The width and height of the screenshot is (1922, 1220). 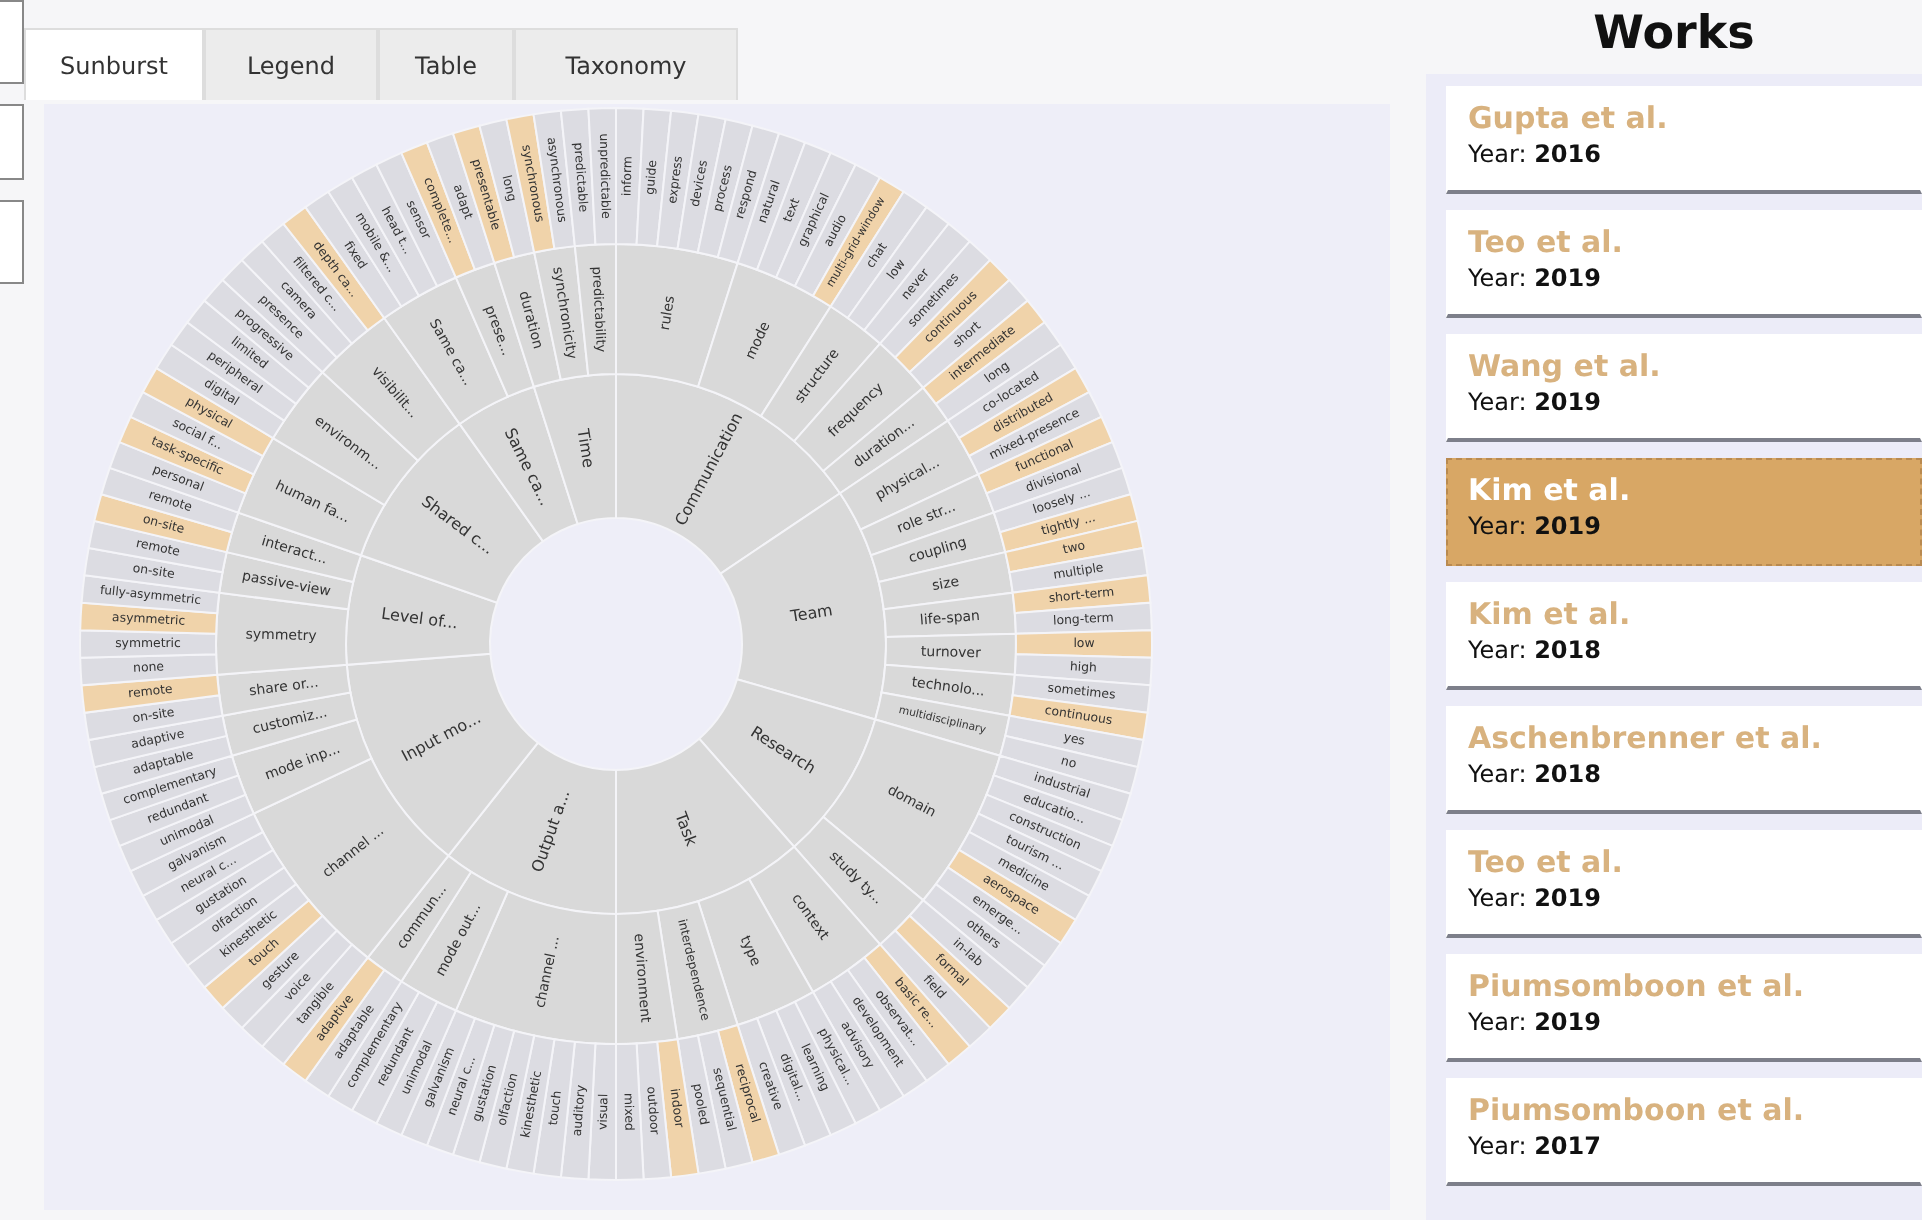 What do you see at coordinates (446, 64) in the screenshot?
I see `tab: Table` at bounding box center [446, 64].